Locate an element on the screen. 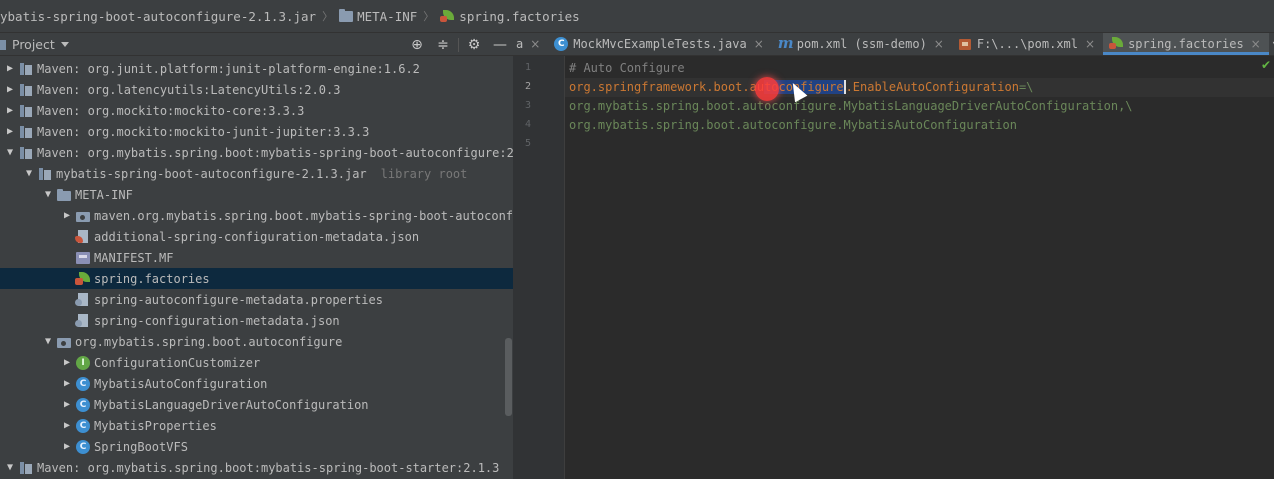 The image size is (1274, 479). breadcrumb-file-label: spring.factories is located at coordinates (519, 16).